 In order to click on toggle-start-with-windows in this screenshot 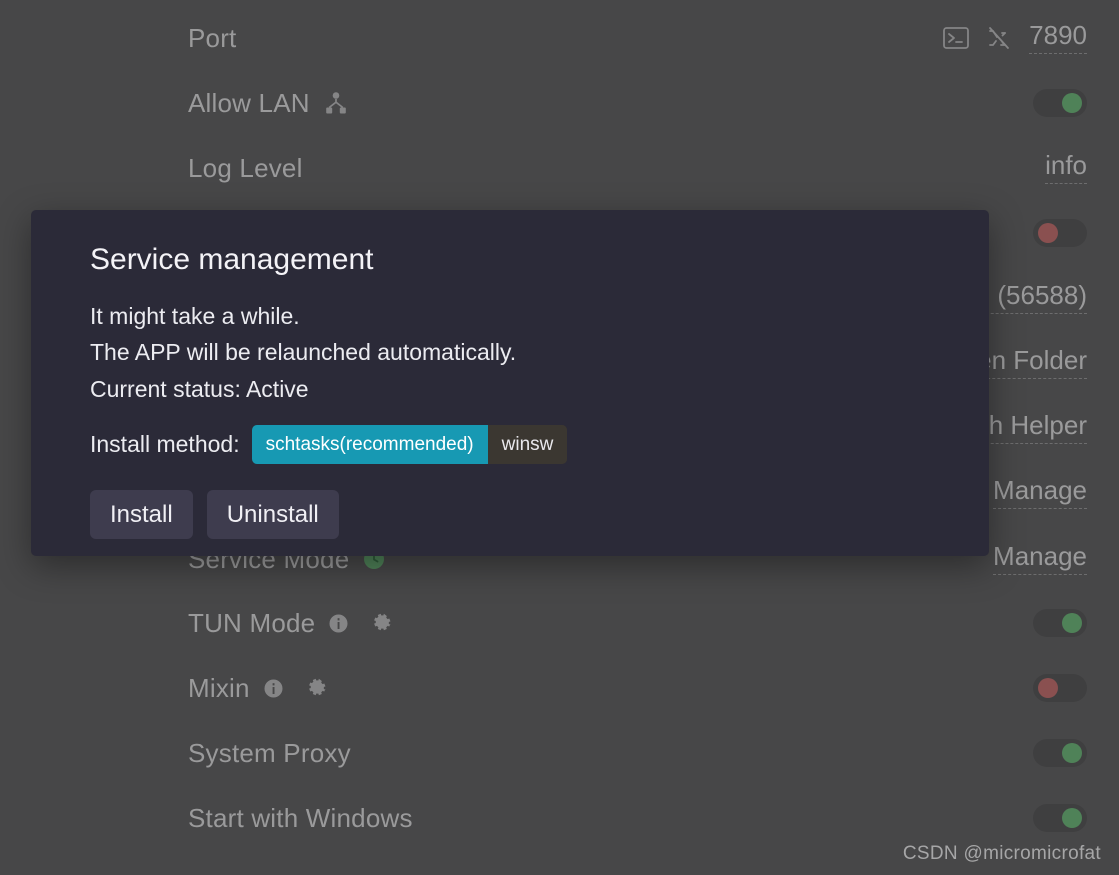, I will do `click(1060, 818)`.